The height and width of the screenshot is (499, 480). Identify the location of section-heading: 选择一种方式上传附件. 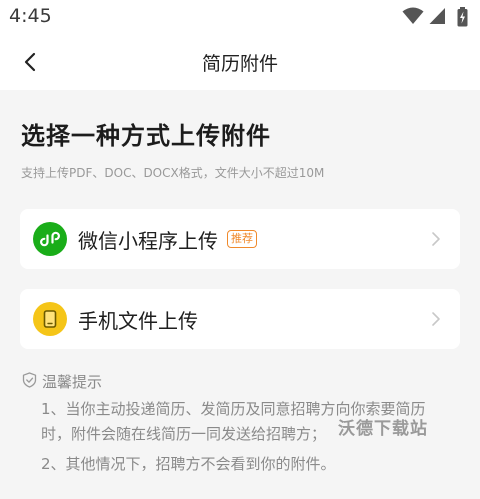
(146, 136).